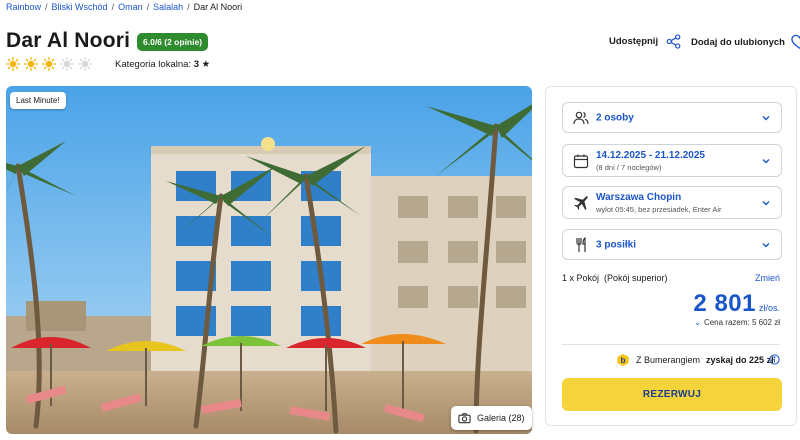 The width and height of the screenshot is (800, 440). I want to click on total-price-text: Cena razem: 5 602 zł, so click(741, 322).